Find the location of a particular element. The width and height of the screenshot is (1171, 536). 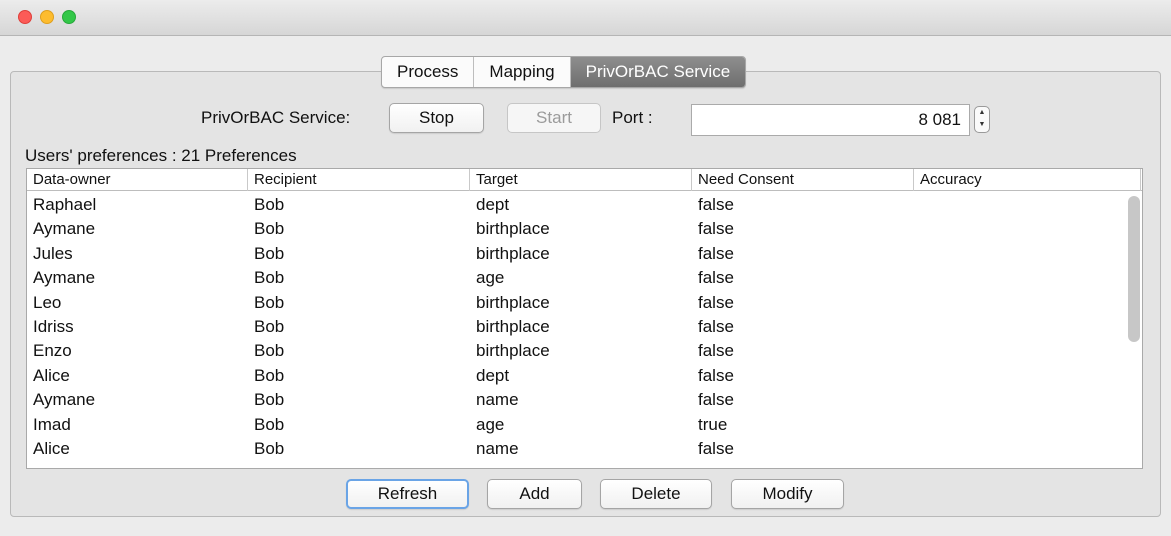

tab-bar: Process Mapping PrivOrBAC Service is located at coordinates (564, 72).